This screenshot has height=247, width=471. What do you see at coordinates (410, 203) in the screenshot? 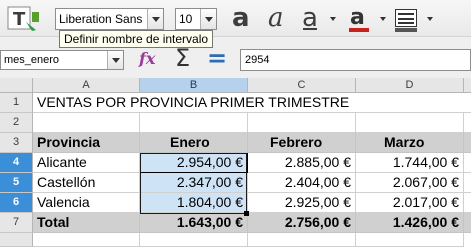
I see `value-cell-marzo: 2.017,00 €` at bounding box center [410, 203].